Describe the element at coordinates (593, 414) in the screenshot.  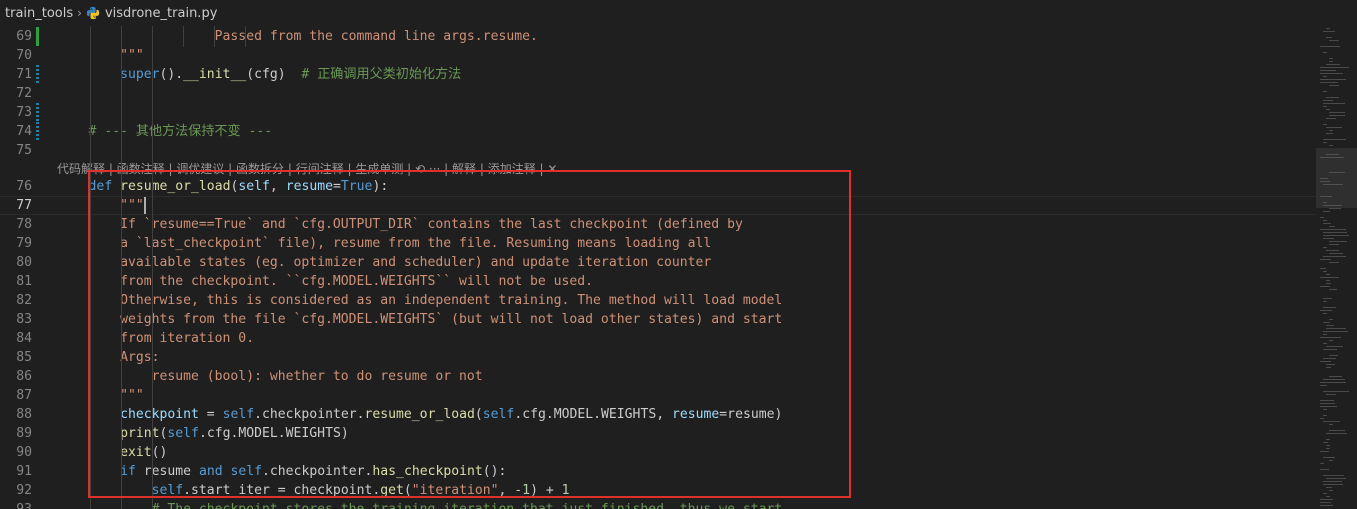
I see `code-token: .cfg.MODEL.WEIGHTS,` at that location.